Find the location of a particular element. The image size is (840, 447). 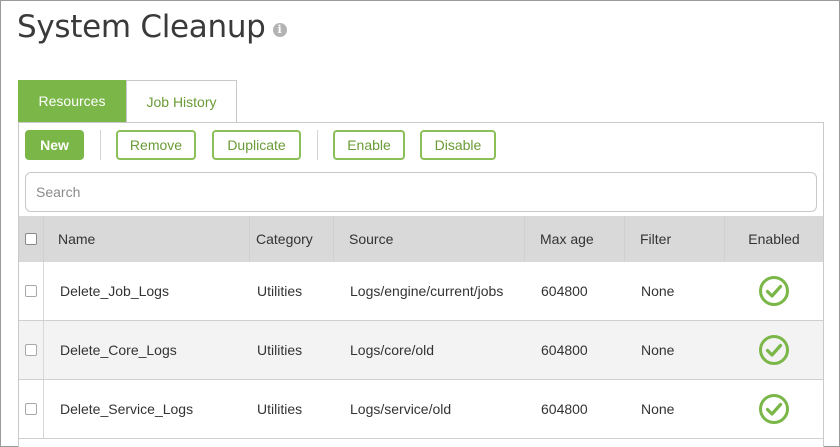

column-header-enabled: Enabled is located at coordinates (773, 239).